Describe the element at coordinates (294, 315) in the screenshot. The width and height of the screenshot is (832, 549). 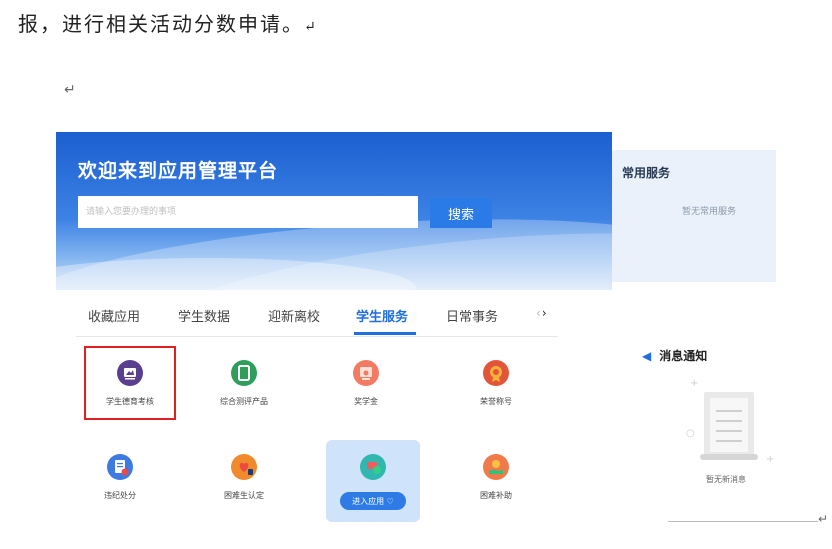
I see `tab-enrollment-leaving: 迎新离校` at that location.